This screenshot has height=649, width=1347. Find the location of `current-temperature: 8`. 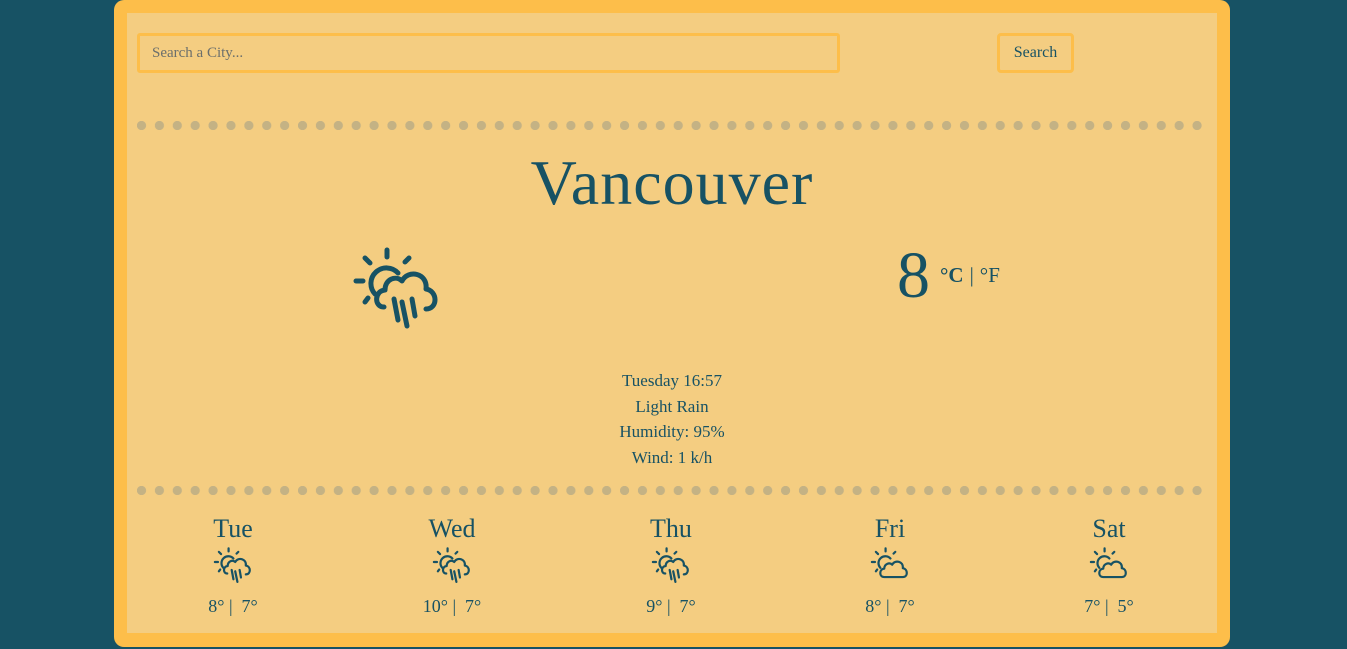

current-temperature: 8 is located at coordinates (913, 275).